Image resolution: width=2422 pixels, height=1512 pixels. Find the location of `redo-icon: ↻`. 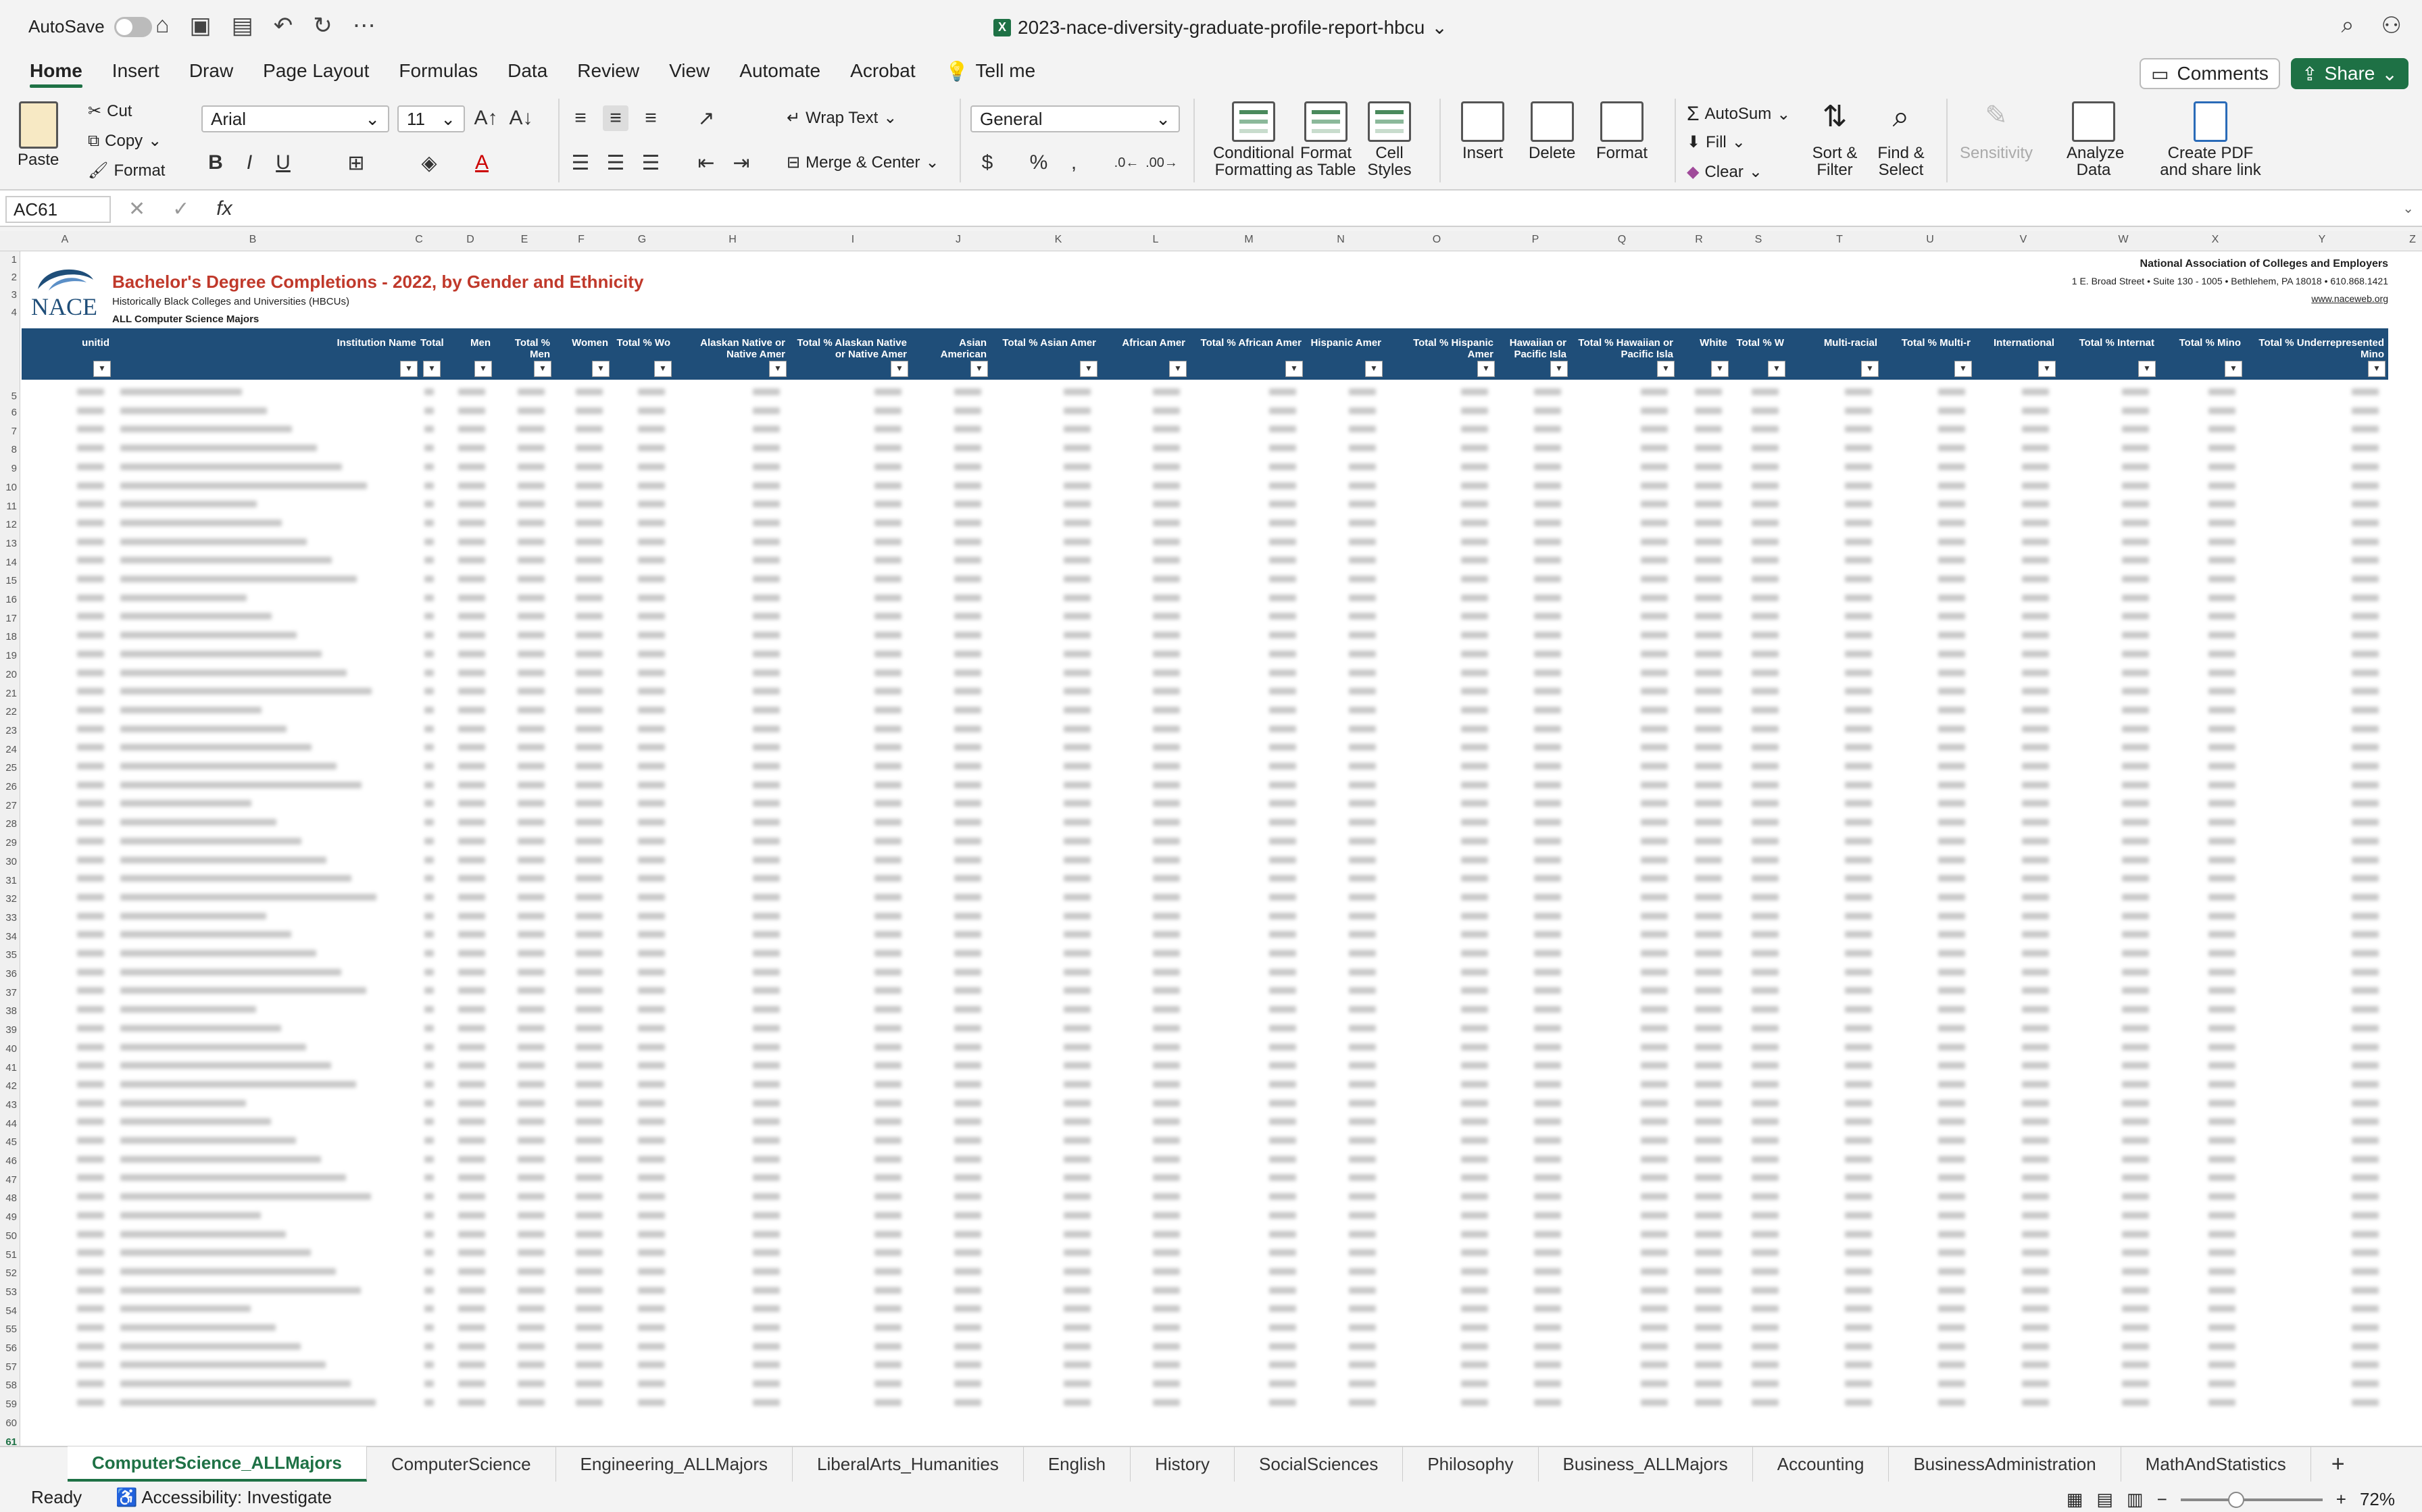

redo-icon: ↻ is located at coordinates (322, 25).